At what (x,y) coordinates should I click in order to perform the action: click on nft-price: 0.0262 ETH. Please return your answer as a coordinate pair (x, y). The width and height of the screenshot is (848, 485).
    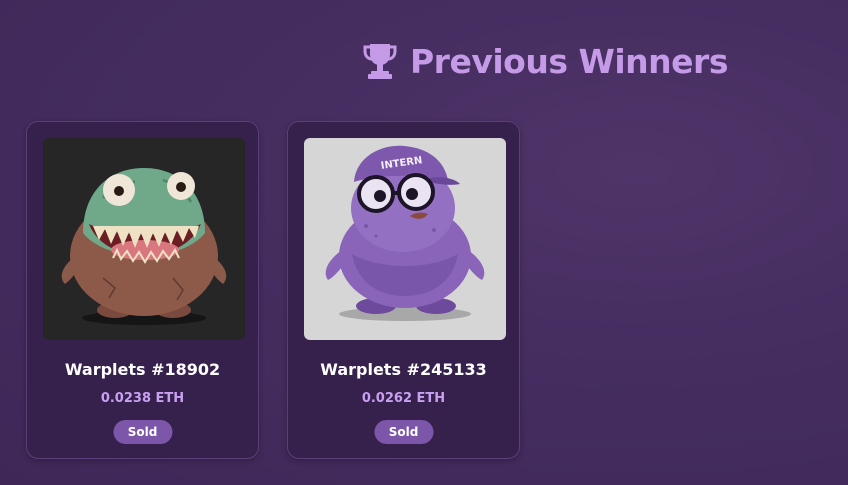
    Looking at the image, I should click on (403, 398).